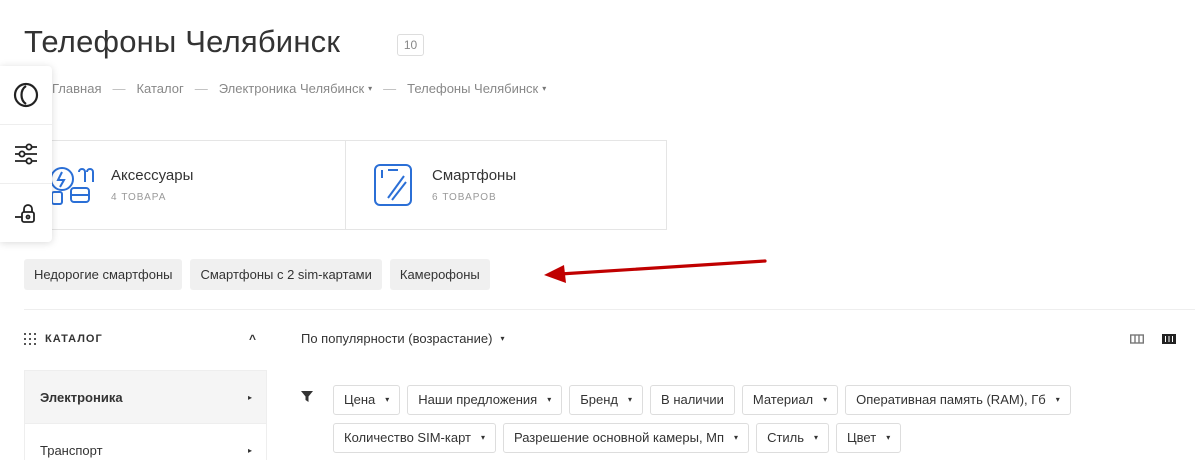  What do you see at coordinates (464, 197) in the screenshot?
I see `category-count: 6 ТОВАРОВ` at bounding box center [464, 197].